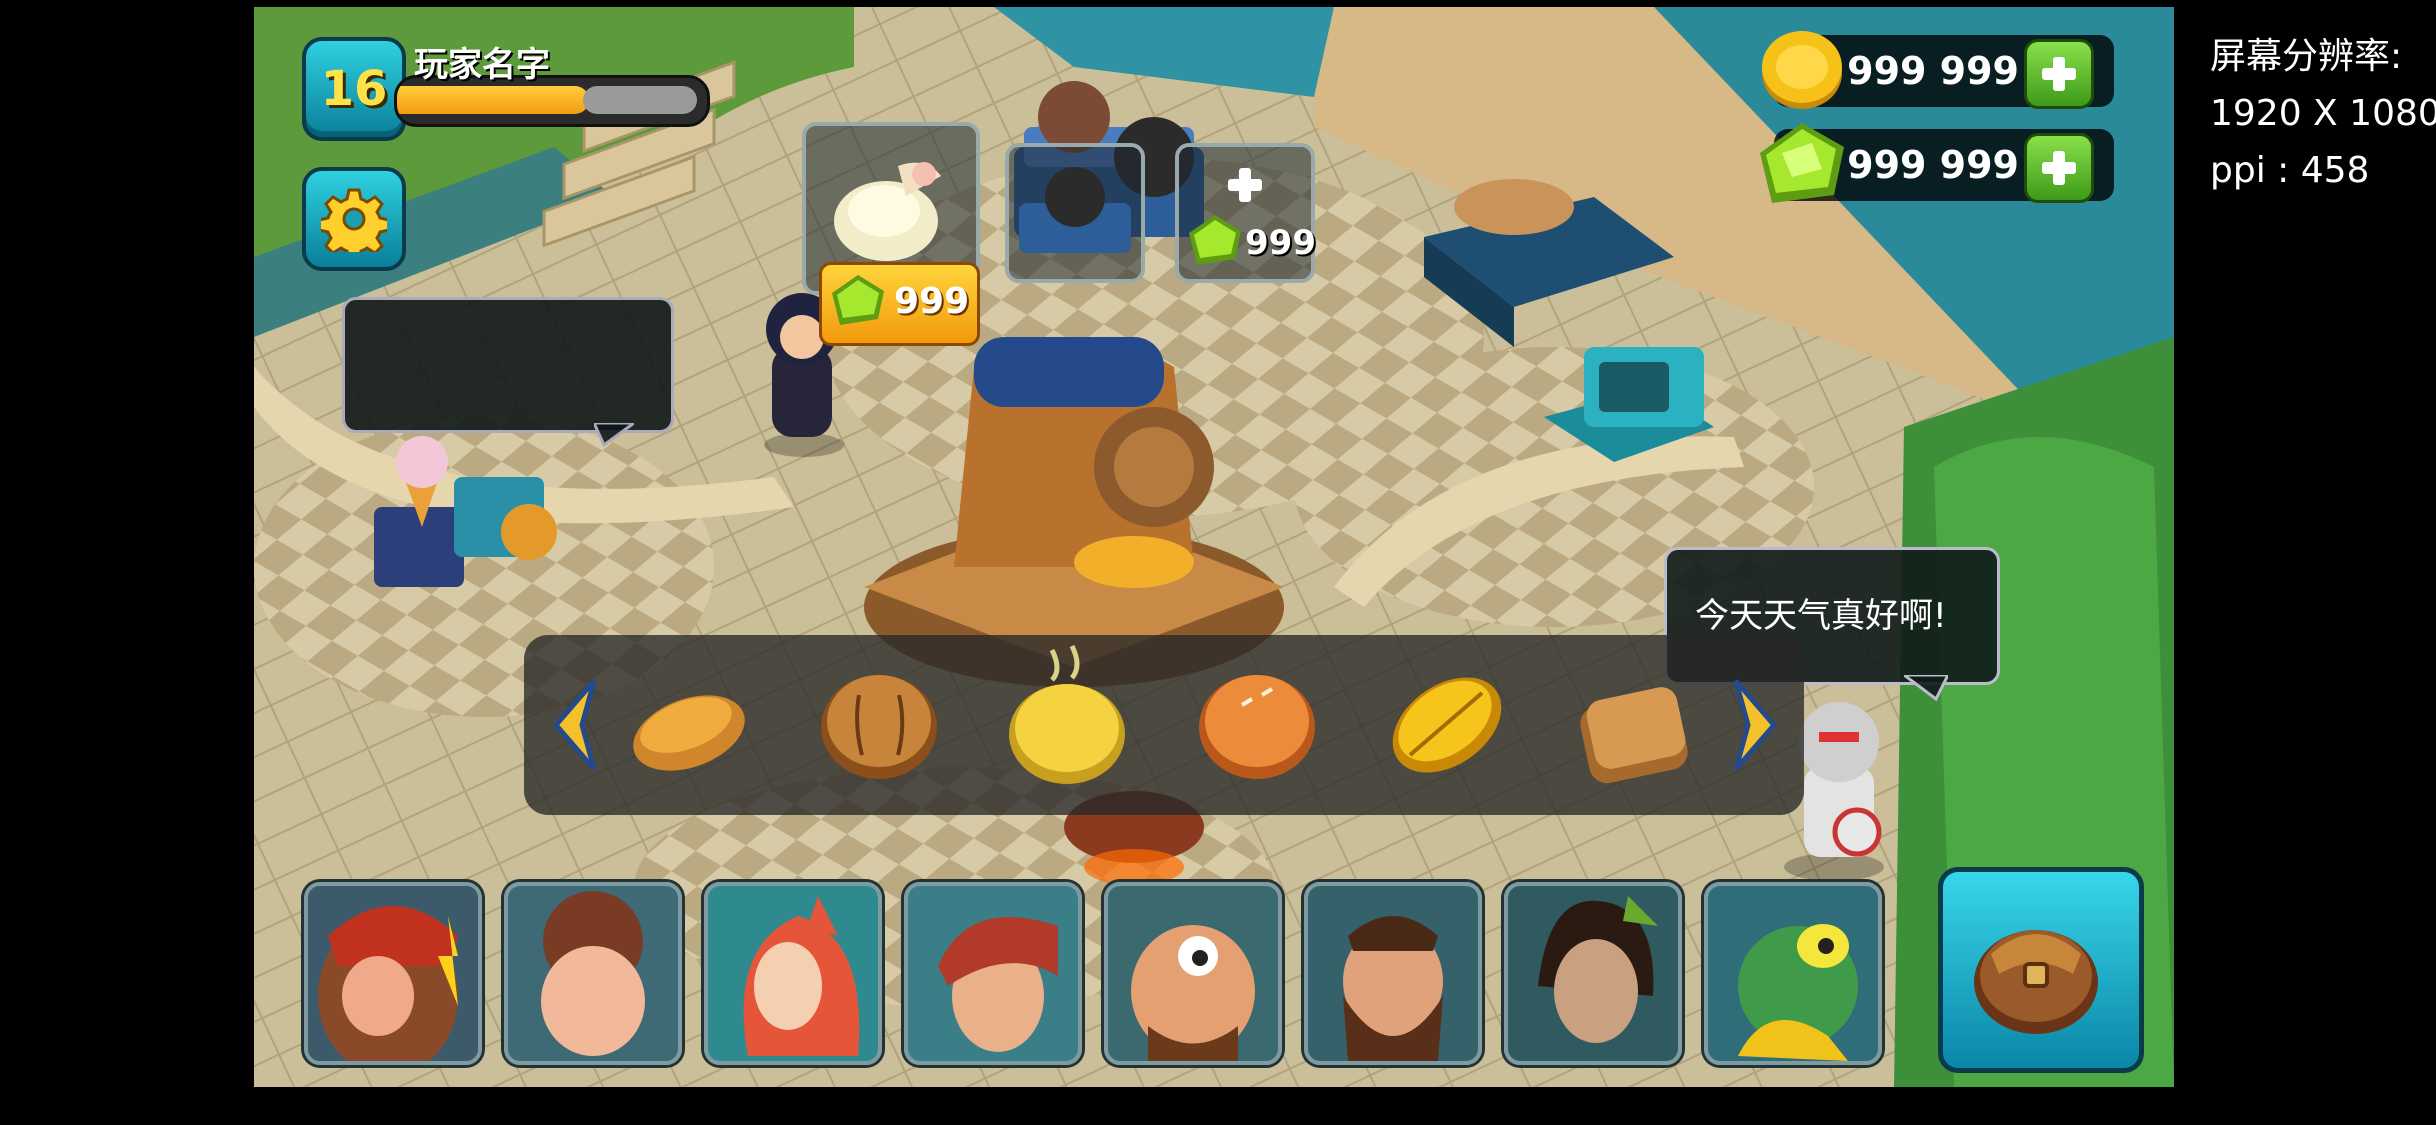 The width and height of the screenshot is (2436, 1125). Describe the element at coordinates (1926, 688) in the screenshot. I see `speech-bubble-tail` at that location.